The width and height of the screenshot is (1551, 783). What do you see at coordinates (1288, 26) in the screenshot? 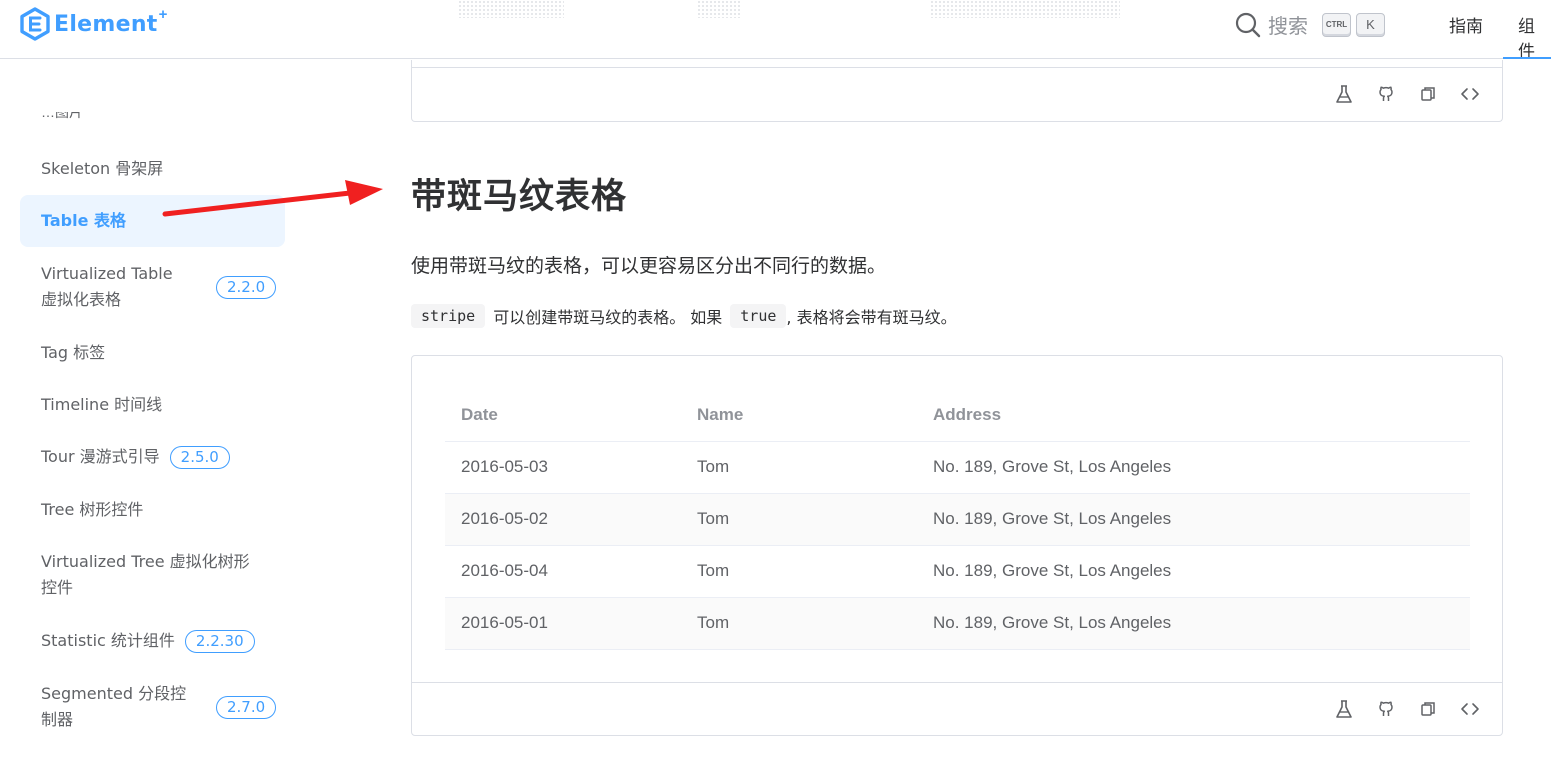
I see `search-label: 搜索` at bounding box center [1288, 26].